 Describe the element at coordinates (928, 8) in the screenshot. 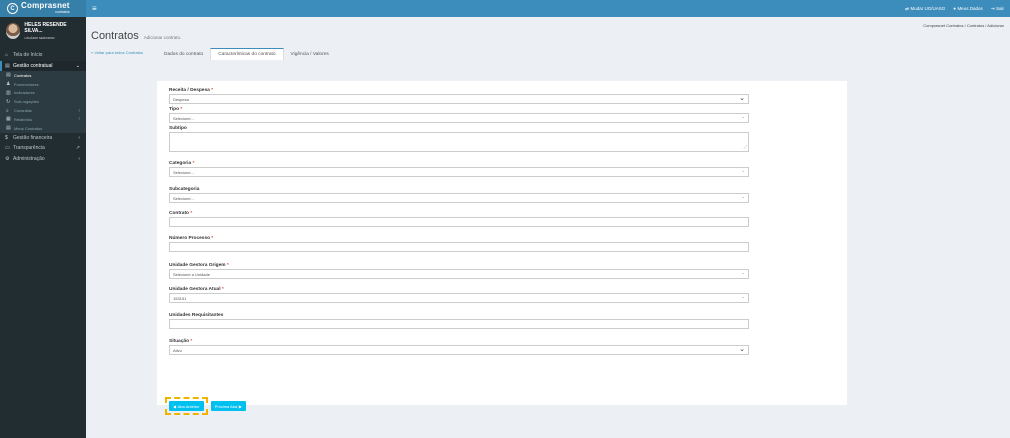

I see `change-ug-label: Mudar UG/UASG` at that location.